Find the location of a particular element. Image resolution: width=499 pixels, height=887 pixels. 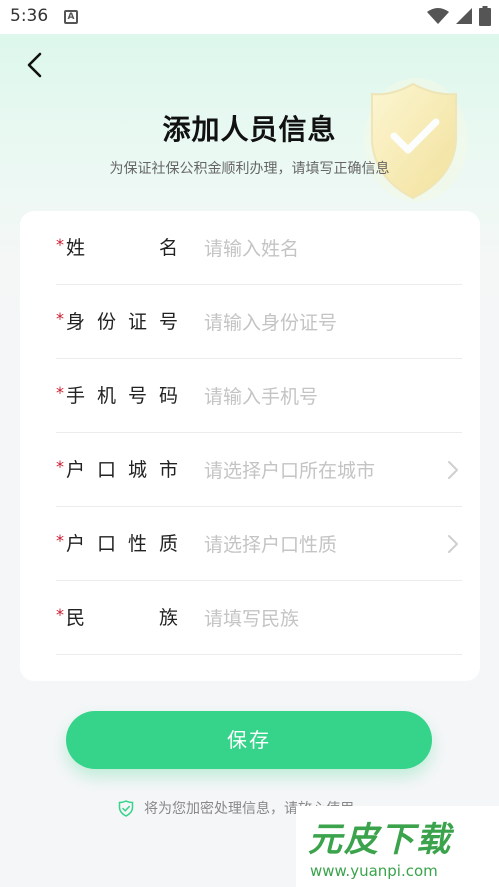

label-char: 民 is located at coordinates (76, 618).